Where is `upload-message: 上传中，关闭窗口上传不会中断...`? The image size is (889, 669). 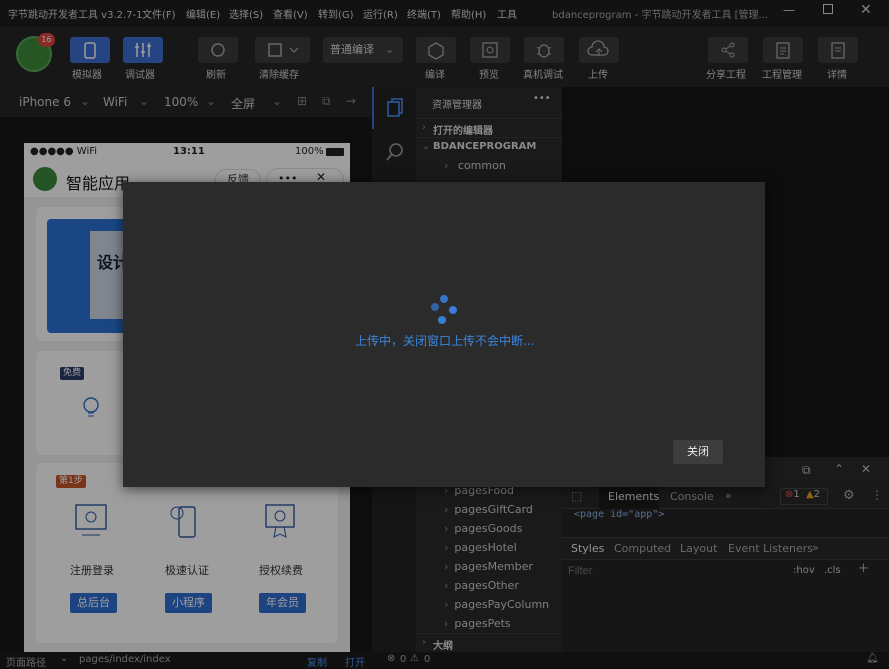 upload-message: 上传中，关闭窗口上传不会中断... is located at coordinates (445, 341).